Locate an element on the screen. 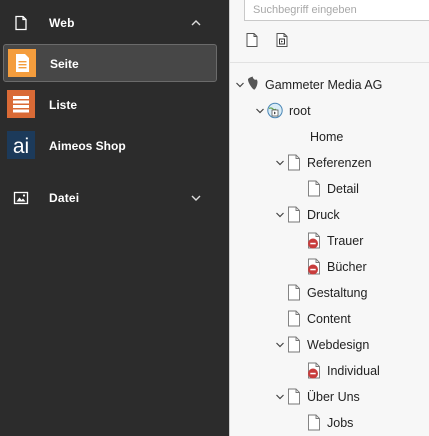 The width and height of the screenshot is (429, 436). chevron-up-icon is located at coordinates (196, 23).